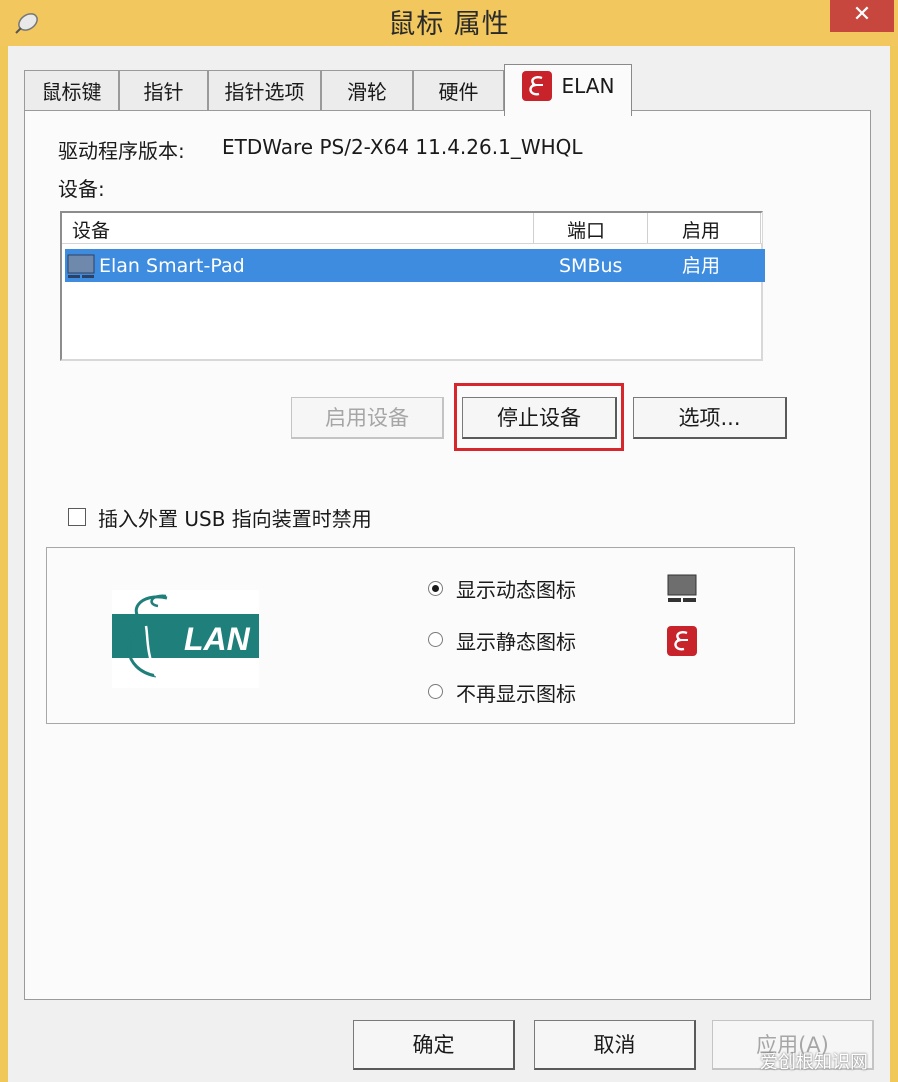 Image resolution: width=898 pixels, height=1082 pixels. I want to click on column-header-device: 设备, so click(91, 228).